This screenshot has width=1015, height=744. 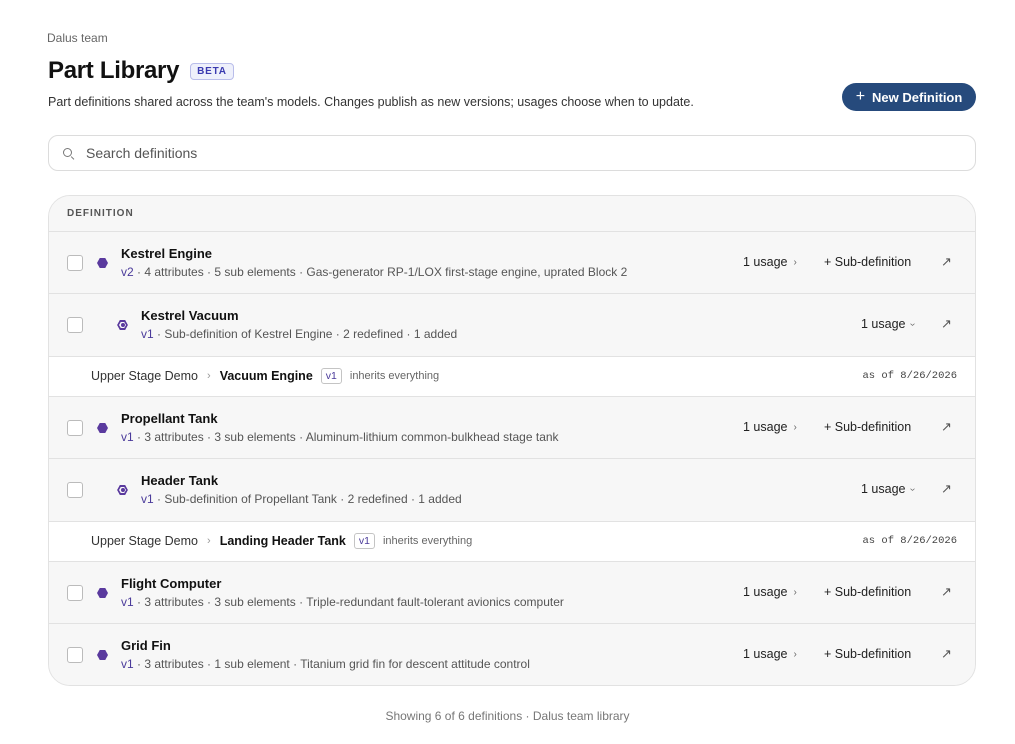 What do you see at coordinates (179, 480) in the screenshot?
I see `definition-name: Header Tank` at bounding box center [179, 480].